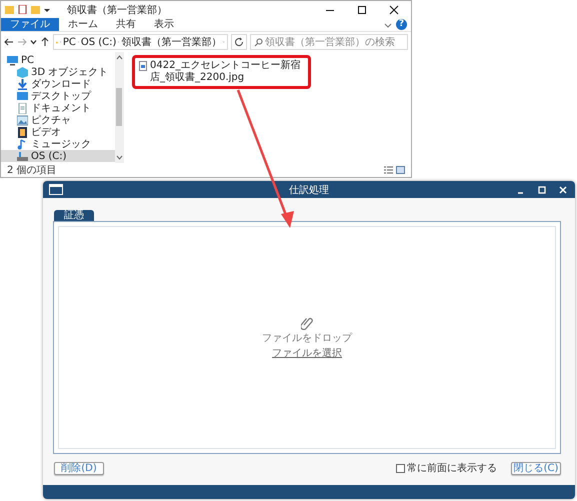  Describe the element at coordinates (58, 144) in the screenshot. I see `nav-item: ミュージック` at that location.